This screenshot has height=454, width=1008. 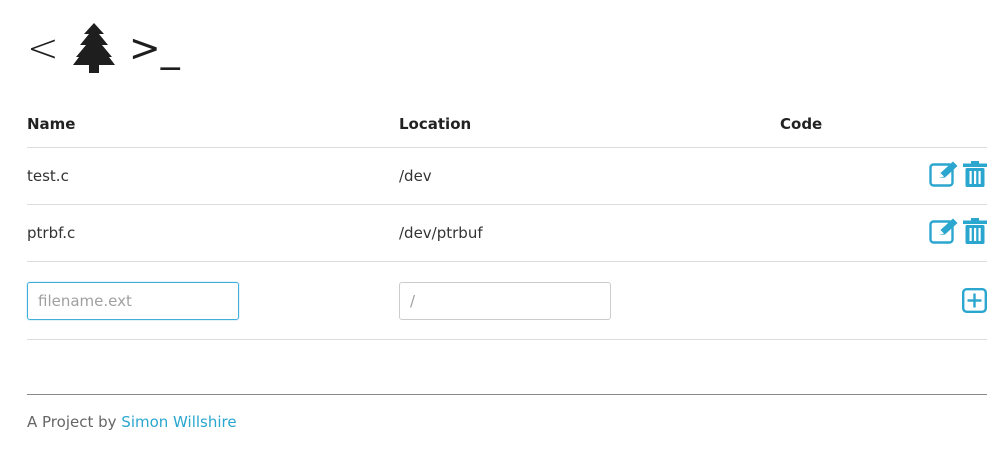 What do you see at coordinates (953, 300) in the screenshot?
I see `new-actions-cell` at bounding box center [953, 300].